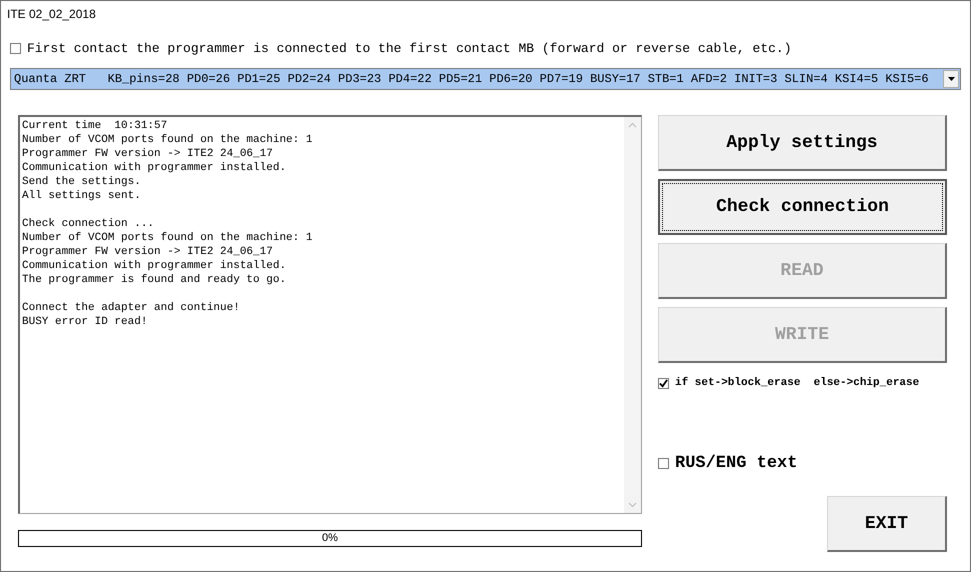 The height and width of the screenshot is (572, 971). I want to click on checkbox-label: if set->block_erase else->chip_erase, so click(797, 383).